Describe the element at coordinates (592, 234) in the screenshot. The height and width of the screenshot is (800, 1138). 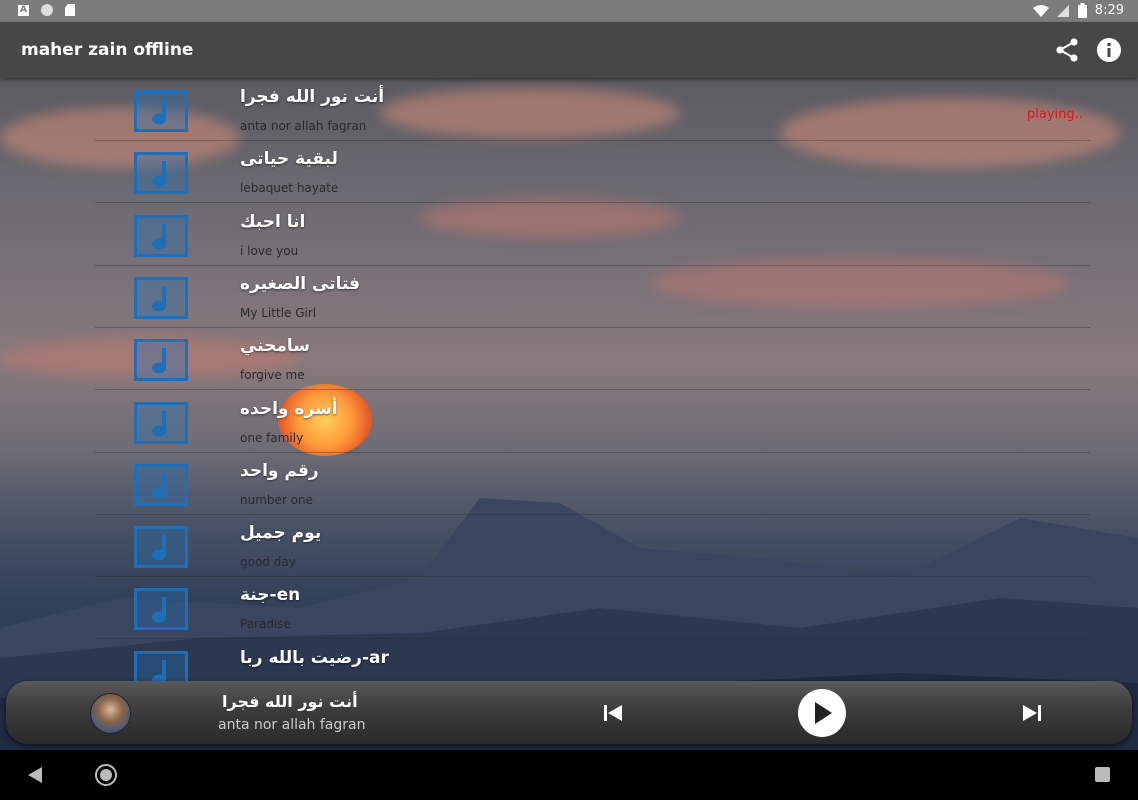
I see `song-row: انا احبك i love you` at that location.